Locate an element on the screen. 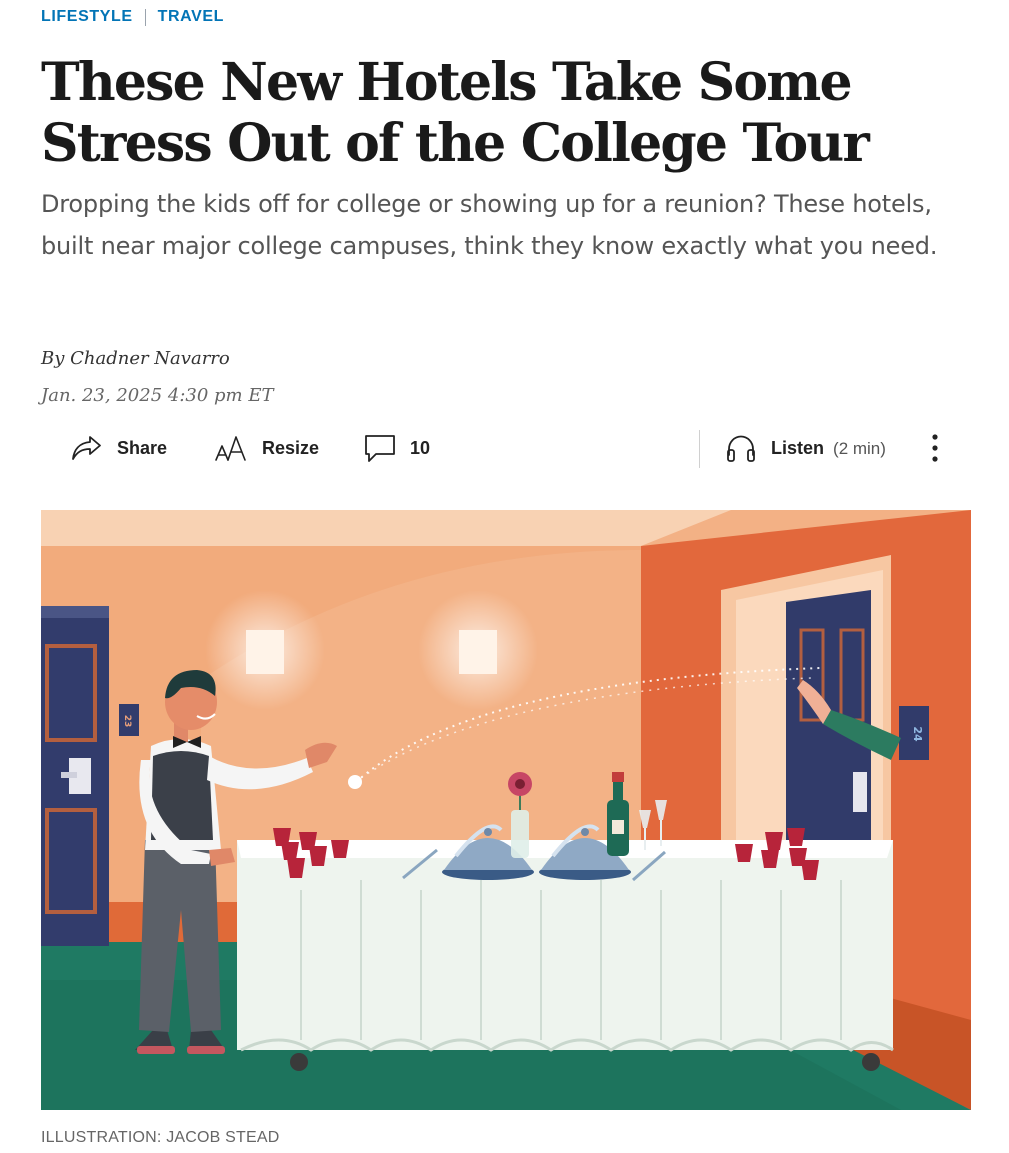  vertical-ellipsis-icon is located at coordinates (935, 448).